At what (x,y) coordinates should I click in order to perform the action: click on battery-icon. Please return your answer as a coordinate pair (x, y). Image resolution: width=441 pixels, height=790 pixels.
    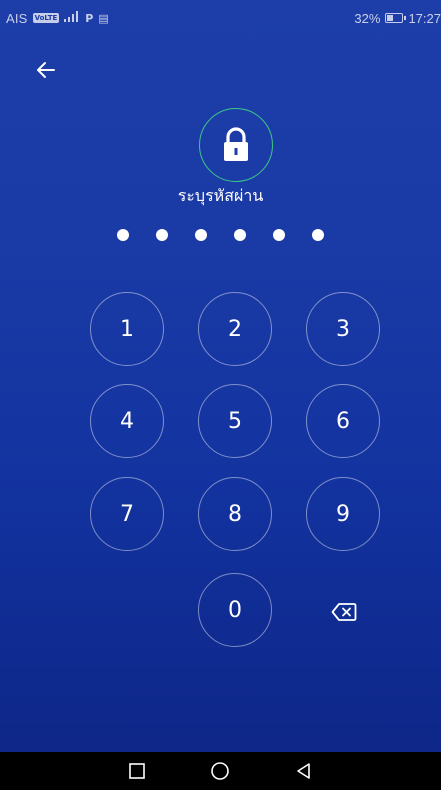
    Looking at the image, I should click on (396, 18).